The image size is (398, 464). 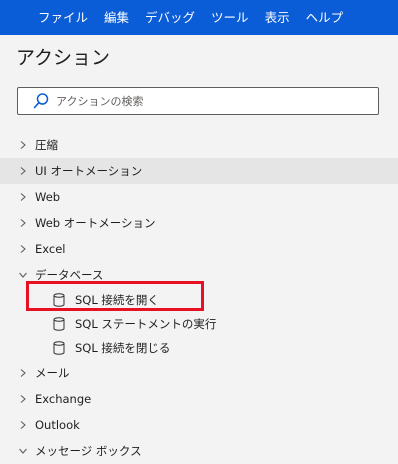 I want to click on menu-debug: デバッグ, so click(x=170, y=17).